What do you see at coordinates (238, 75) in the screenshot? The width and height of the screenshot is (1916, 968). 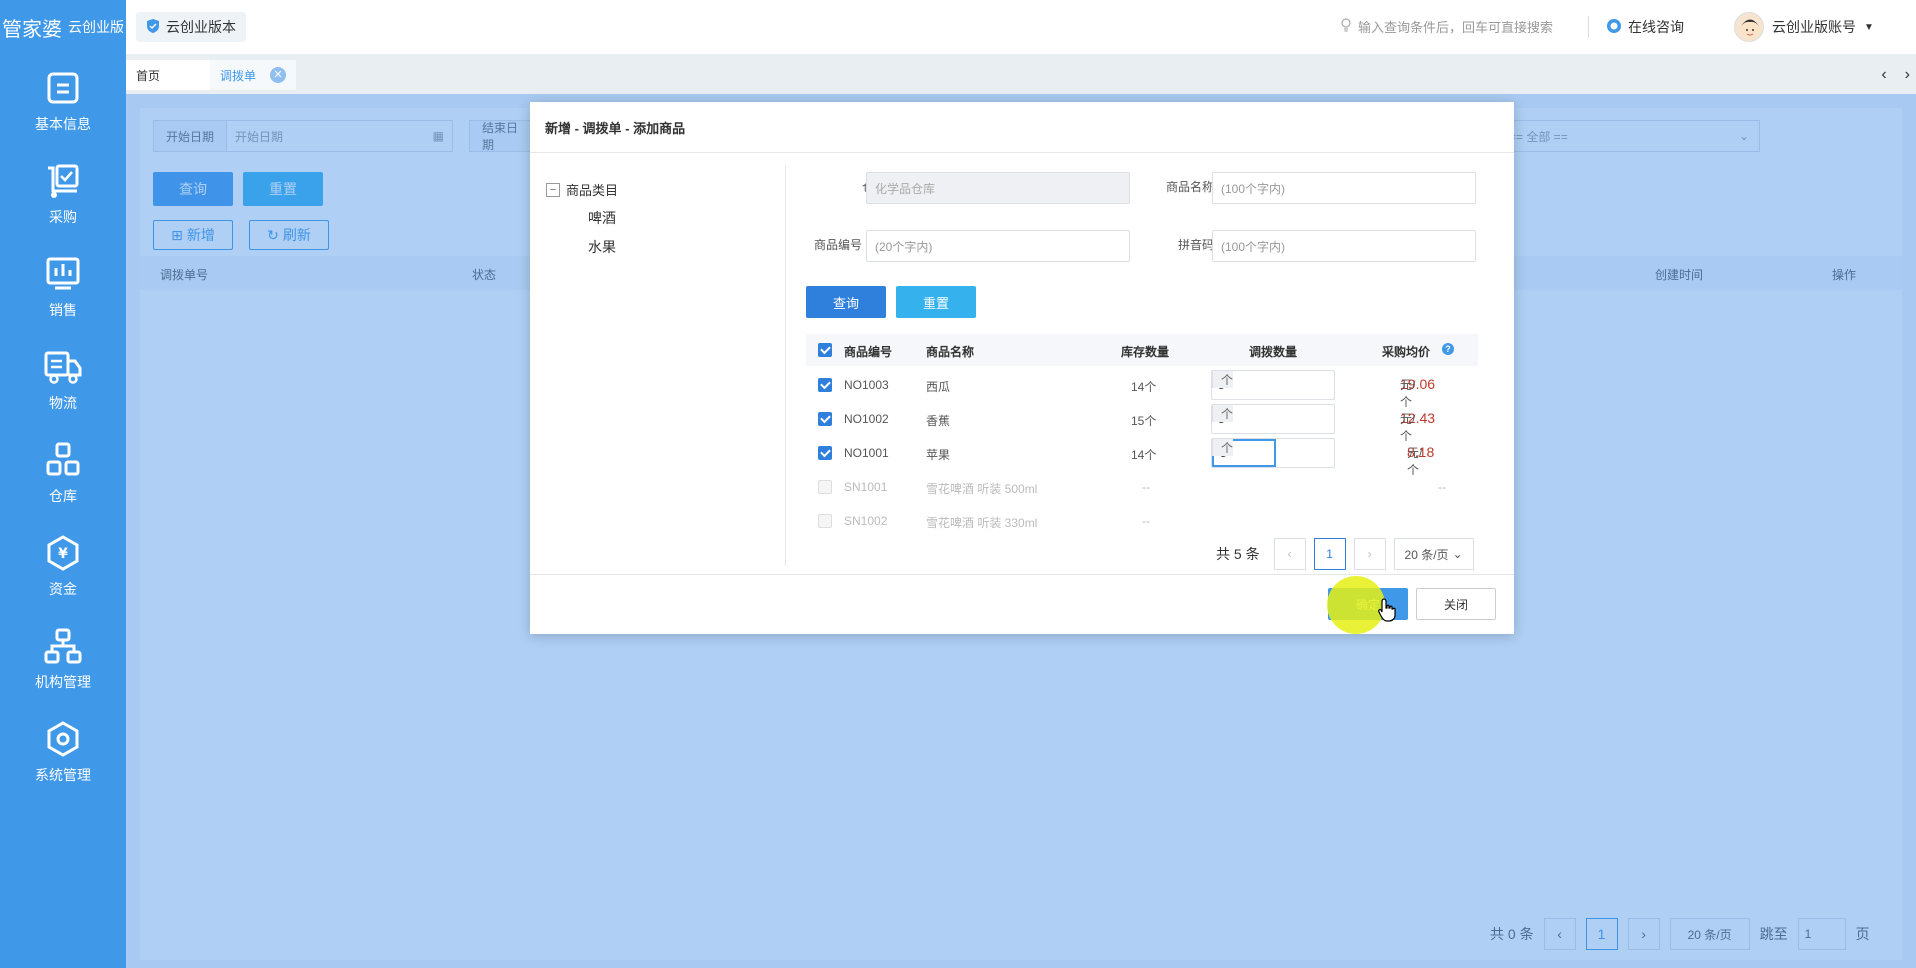 I see `tab-label: 调拨单` at bounding box center [238, 75].